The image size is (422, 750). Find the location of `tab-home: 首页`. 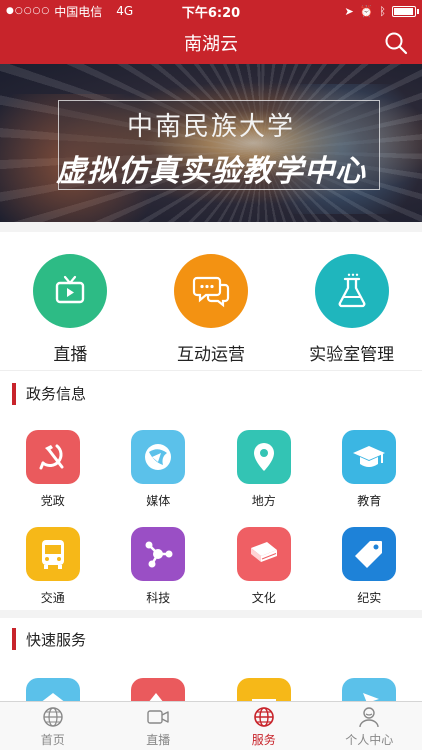

tab-home: 首页 is located at coordinates (53, 726).